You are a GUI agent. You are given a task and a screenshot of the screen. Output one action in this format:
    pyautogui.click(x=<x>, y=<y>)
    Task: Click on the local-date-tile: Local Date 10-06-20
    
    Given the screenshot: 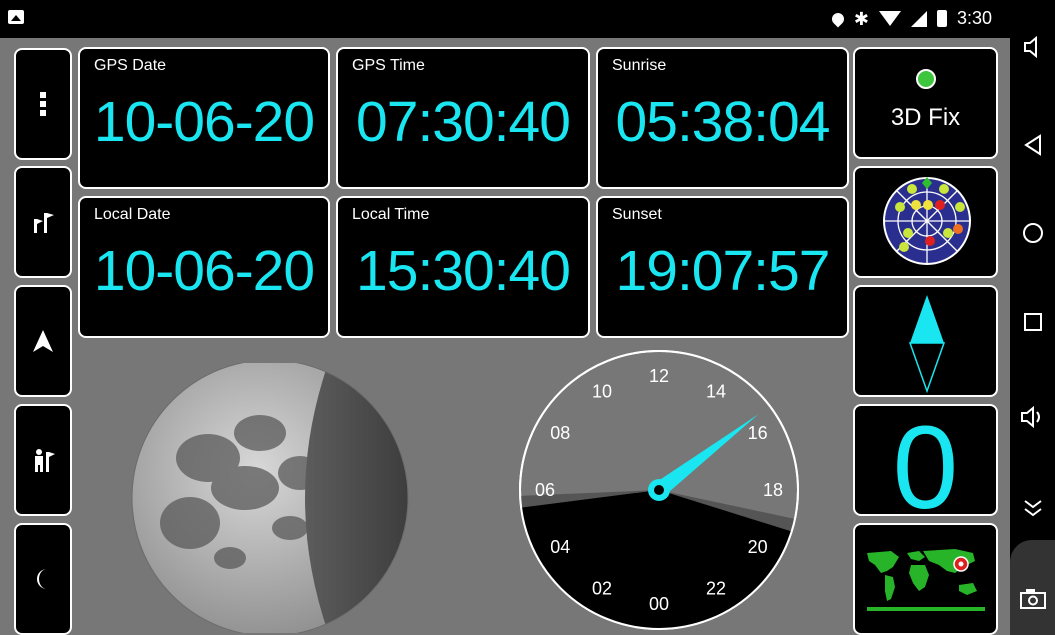 What is the action you would take?
    pyautogui.click(x=204, y=267)
    